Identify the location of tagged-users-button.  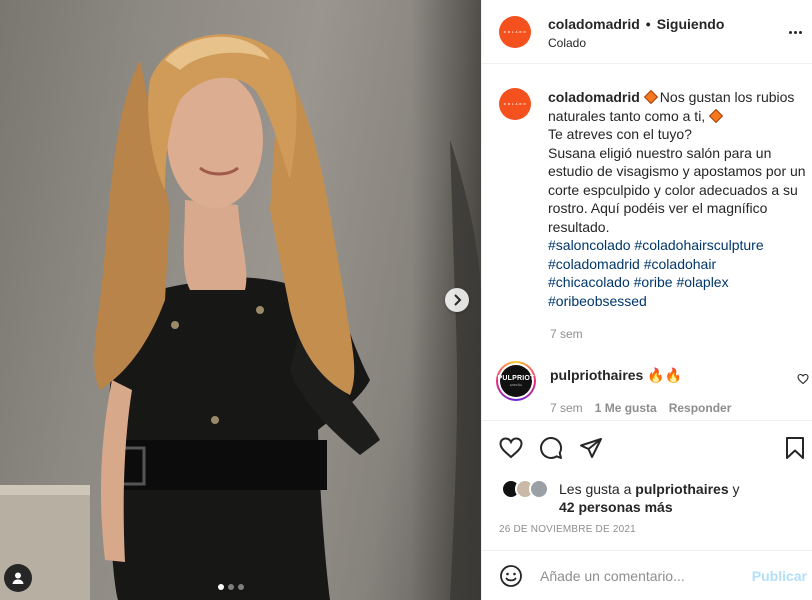
(18, 578).